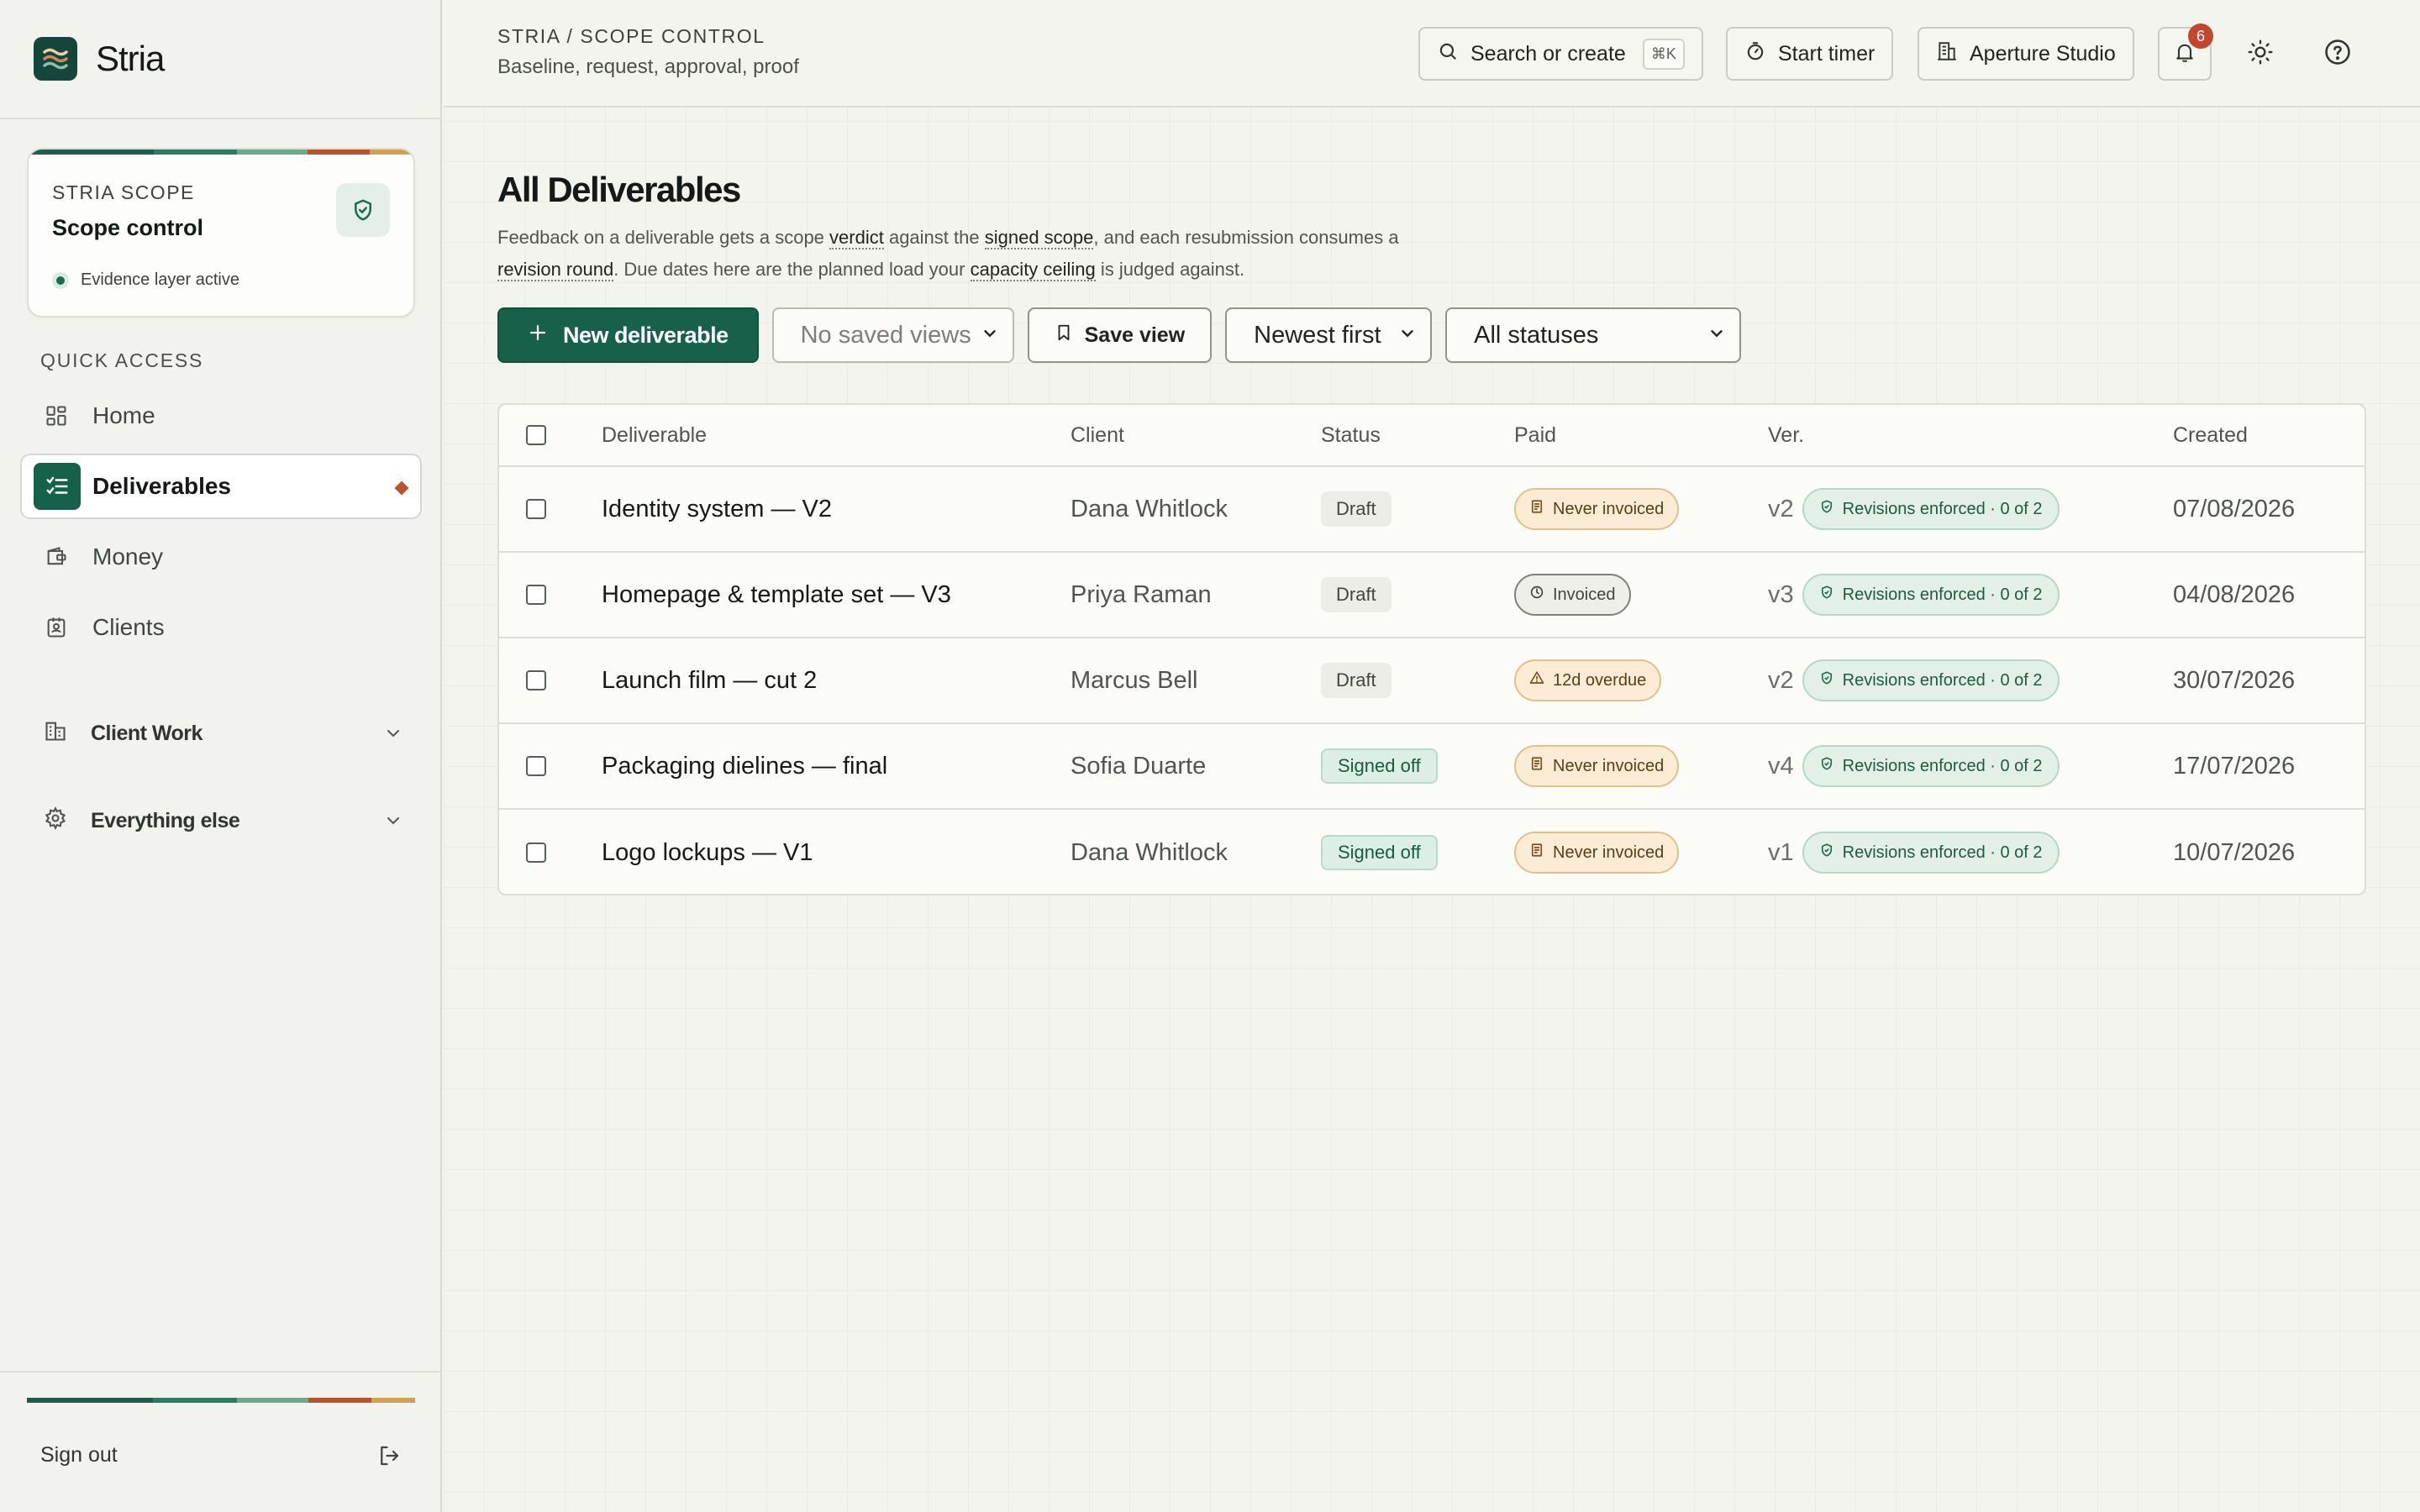 Image resolution: width=2420 pixels, height=1512 pixels. I want to click on status-filter-select: All statuses, so click(1593, 335).